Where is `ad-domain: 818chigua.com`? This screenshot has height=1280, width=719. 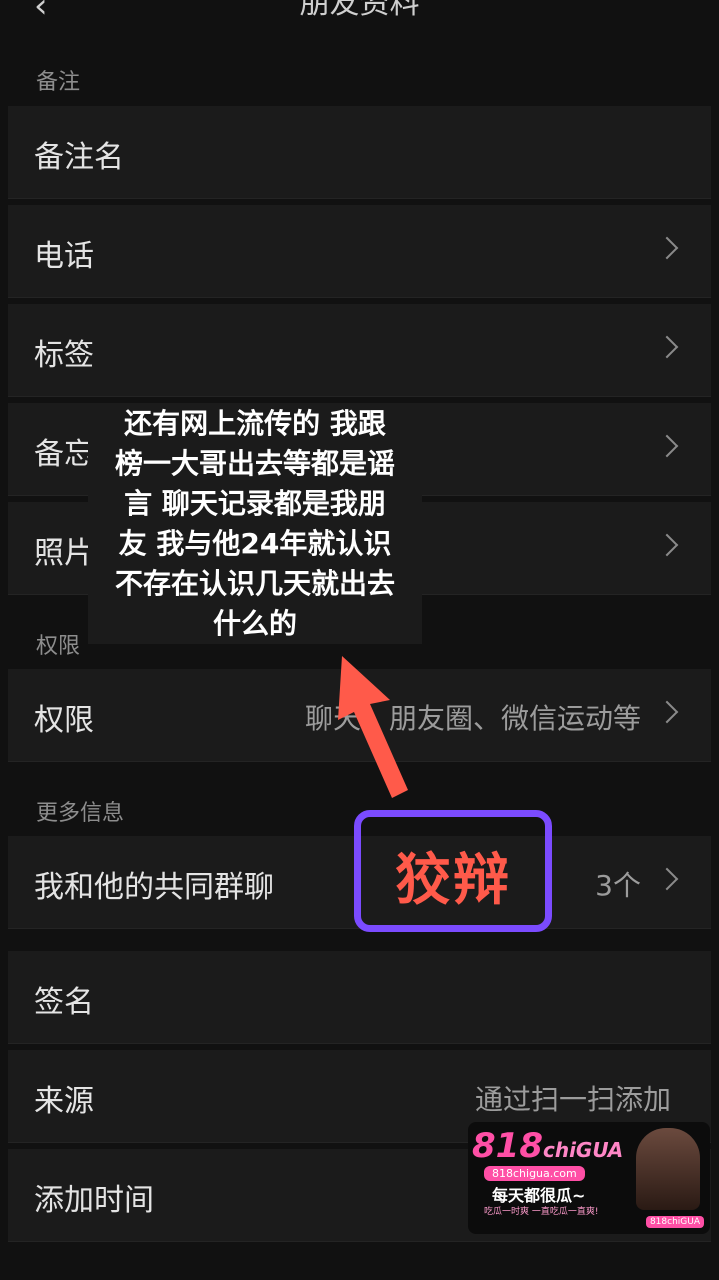 ad-domain: 818chigua.com is located at coordinates (534, 1173).